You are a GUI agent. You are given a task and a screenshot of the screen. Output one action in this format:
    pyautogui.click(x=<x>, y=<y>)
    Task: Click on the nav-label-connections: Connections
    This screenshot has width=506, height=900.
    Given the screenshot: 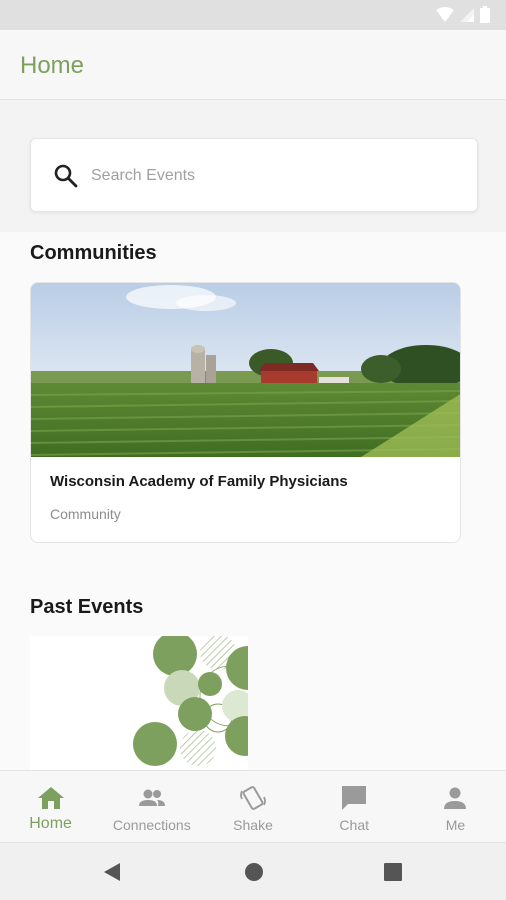 What is the action you would take?
    pyautogui.click(x=151, y=825)
    